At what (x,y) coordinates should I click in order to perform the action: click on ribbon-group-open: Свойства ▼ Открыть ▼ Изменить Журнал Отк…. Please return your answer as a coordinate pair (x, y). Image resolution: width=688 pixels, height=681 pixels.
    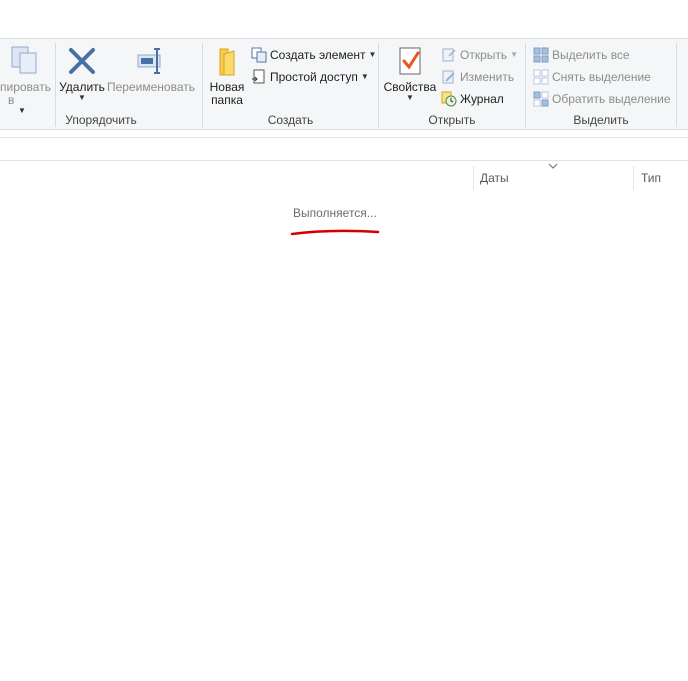
    Looking at the image, I should click on (452, 84).